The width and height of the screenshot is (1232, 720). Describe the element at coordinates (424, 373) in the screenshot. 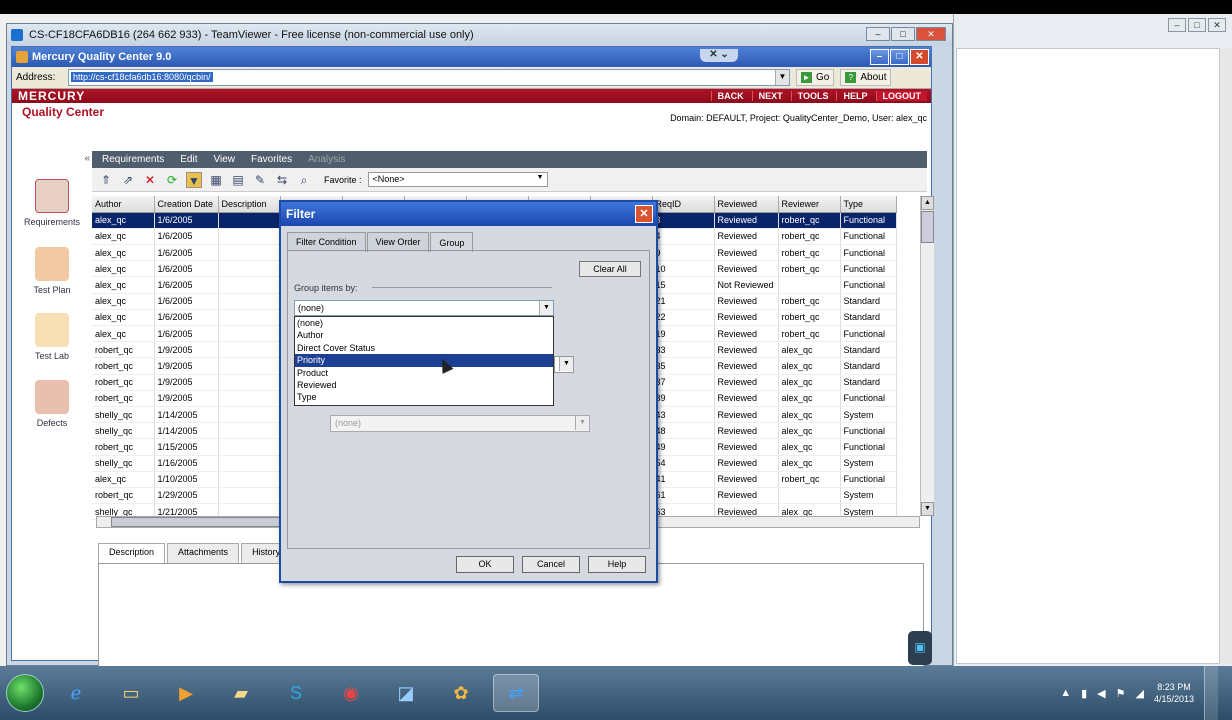

I see `dropdown-option: Product` at that location.